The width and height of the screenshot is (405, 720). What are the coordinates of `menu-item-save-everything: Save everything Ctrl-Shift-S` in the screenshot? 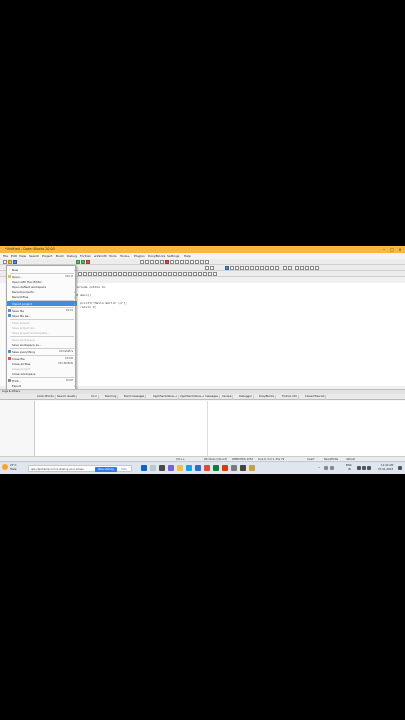 It's located at (42, 351).